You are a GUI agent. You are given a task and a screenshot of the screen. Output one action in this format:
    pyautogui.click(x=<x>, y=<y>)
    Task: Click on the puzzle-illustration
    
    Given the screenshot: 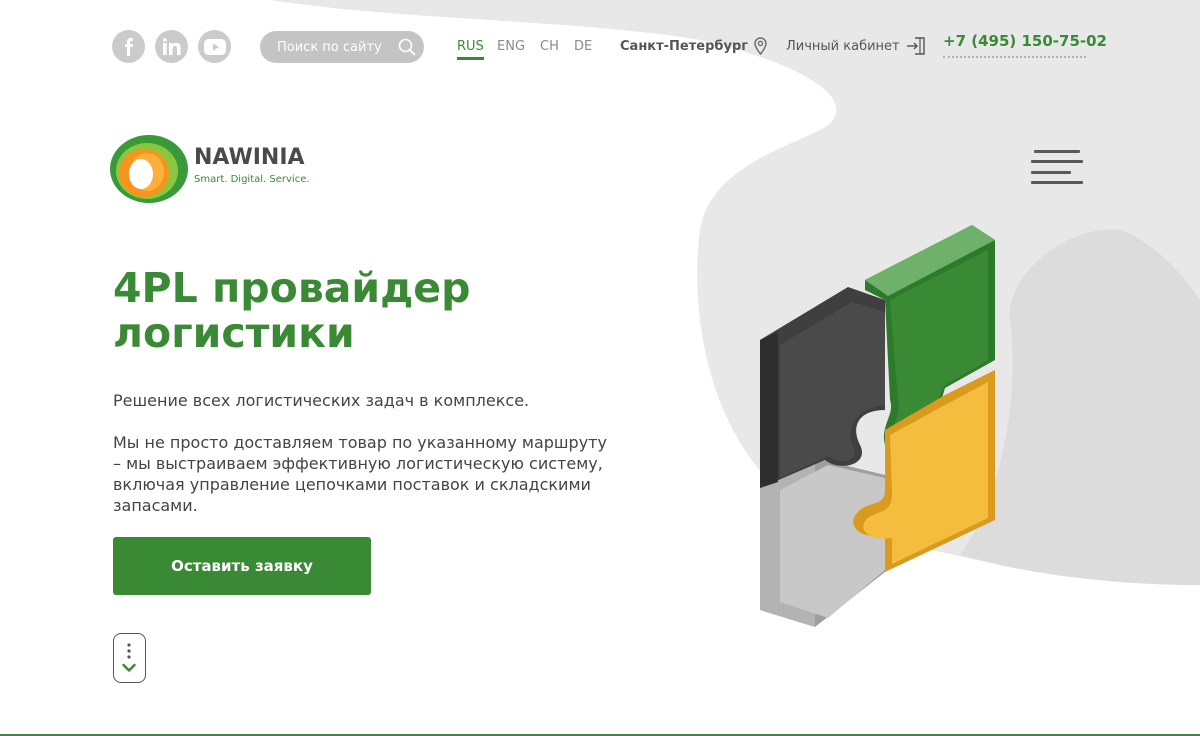 What is the action you would take?
    pyautogui.click(x=877, y=426)
    